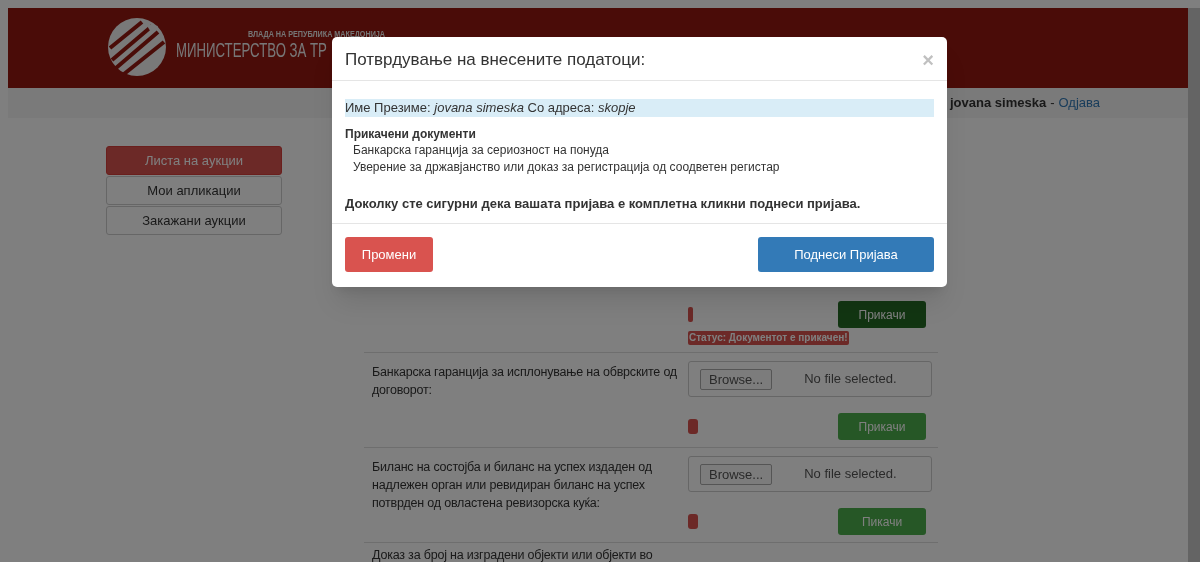 The height and width of the screenshot is (562, 1200). I want to click on striped-globe-logo, so click(137, 47).